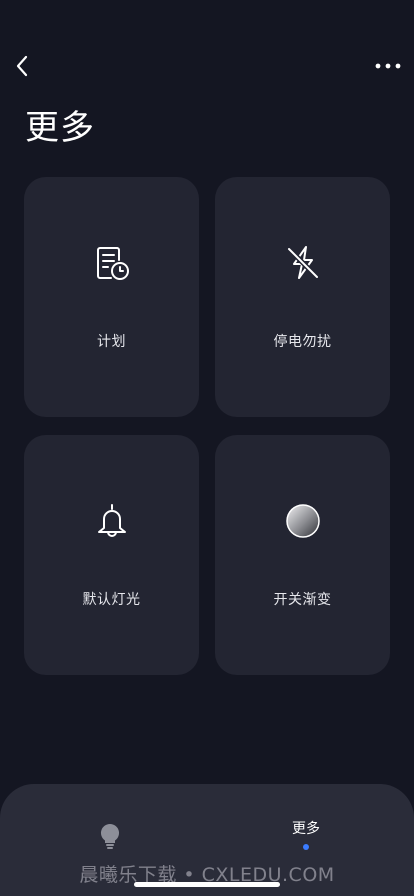  I want to click on top-bar, so click(207, 66).